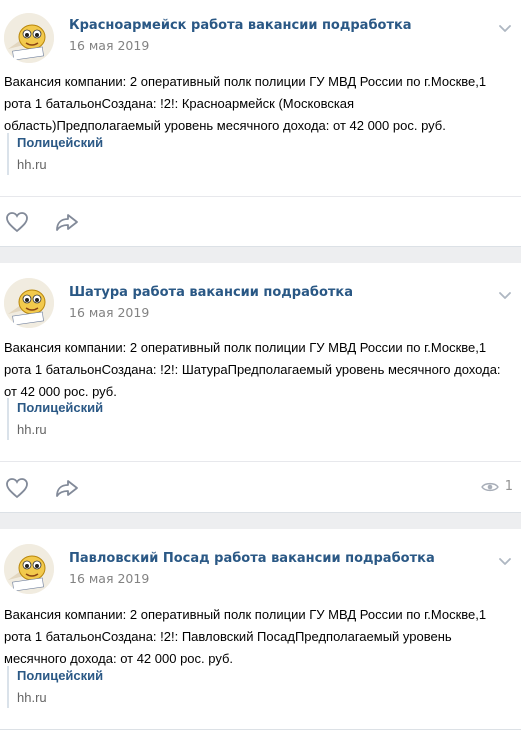  I want to click on post-author: Шатура работа вакансии подработка, so click(211, 292).